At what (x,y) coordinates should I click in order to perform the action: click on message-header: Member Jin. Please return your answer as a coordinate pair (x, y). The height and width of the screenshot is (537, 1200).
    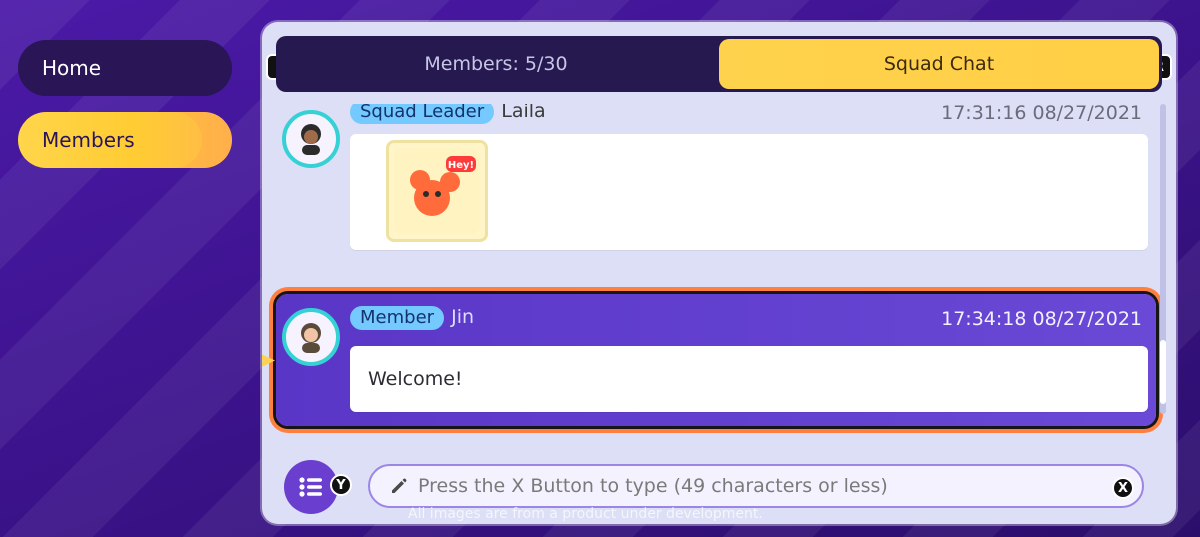
    Looking at the image, I should click on (412, 318).